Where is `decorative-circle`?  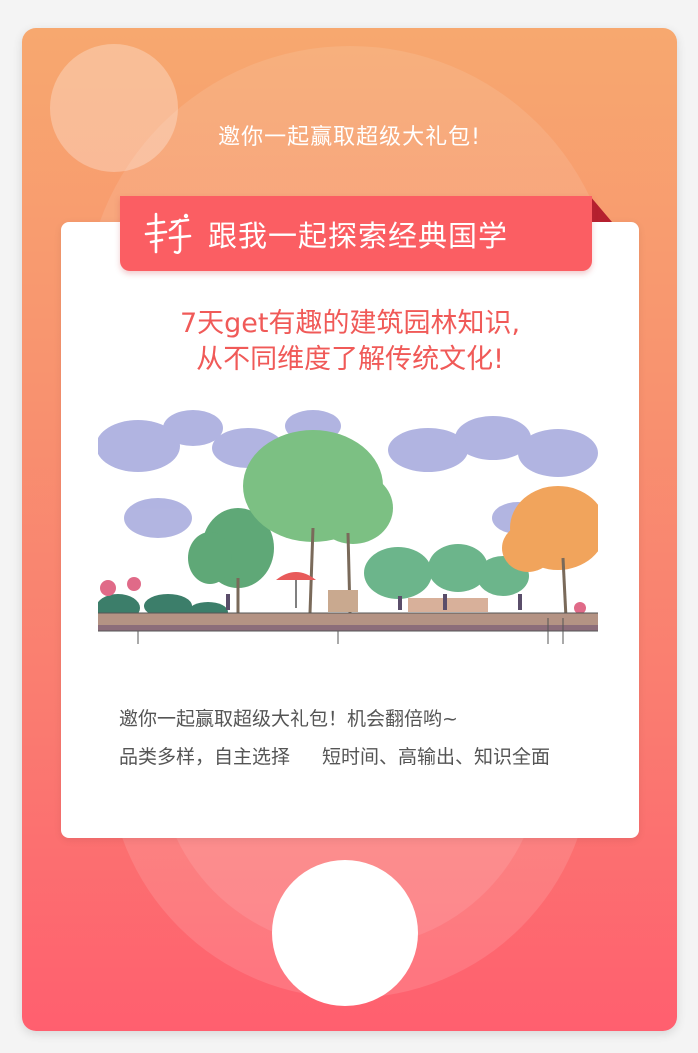
decorative-circle is located at coordinates (114, 108).